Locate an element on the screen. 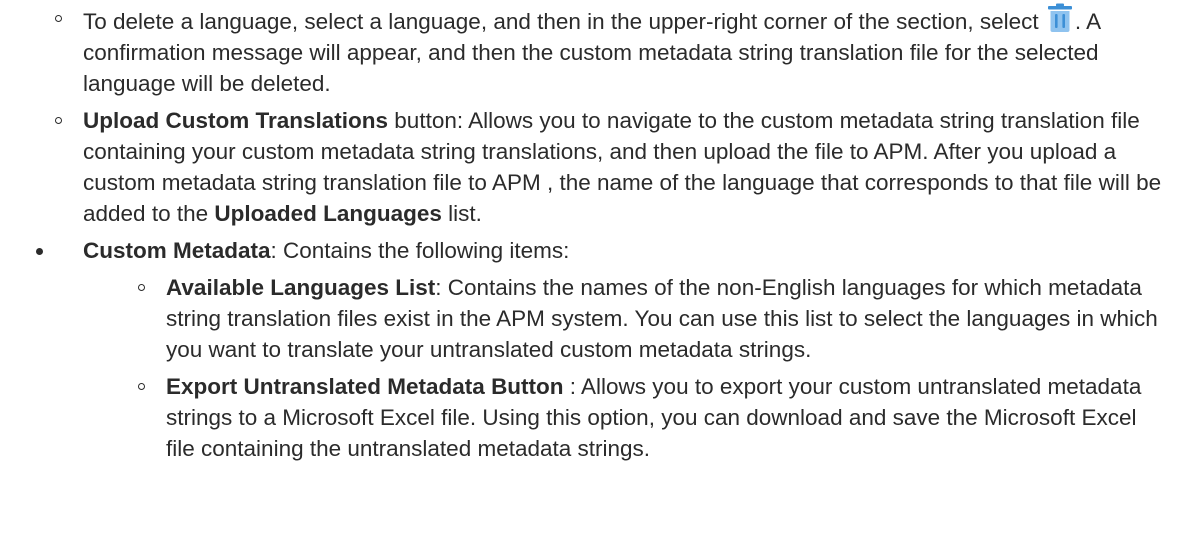  available-languages-label: Available Languages List is located at coordinates (301, 287).